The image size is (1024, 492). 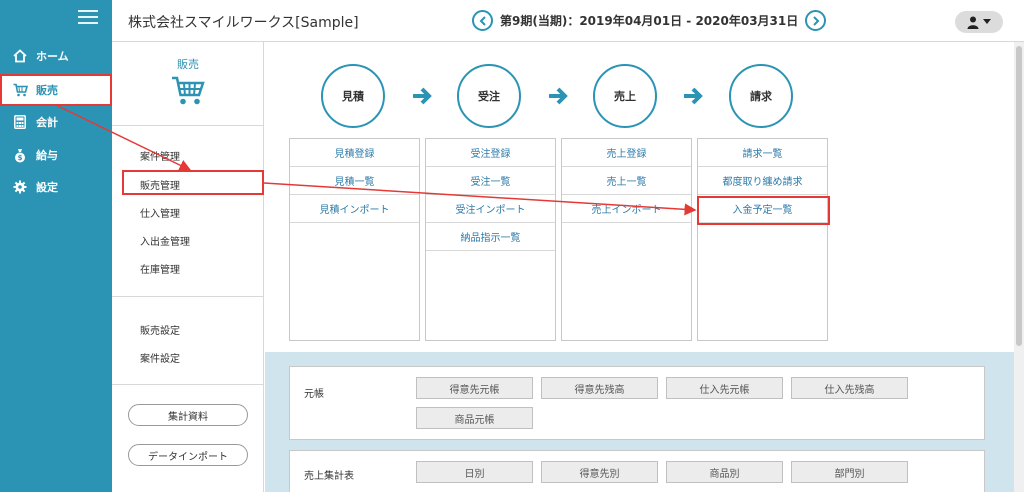 What do you see at coordinates (160, 212) in the screenshot?
I see `submenu-link-purchase-management: 仕入管理` at bounding box center [160, 212].